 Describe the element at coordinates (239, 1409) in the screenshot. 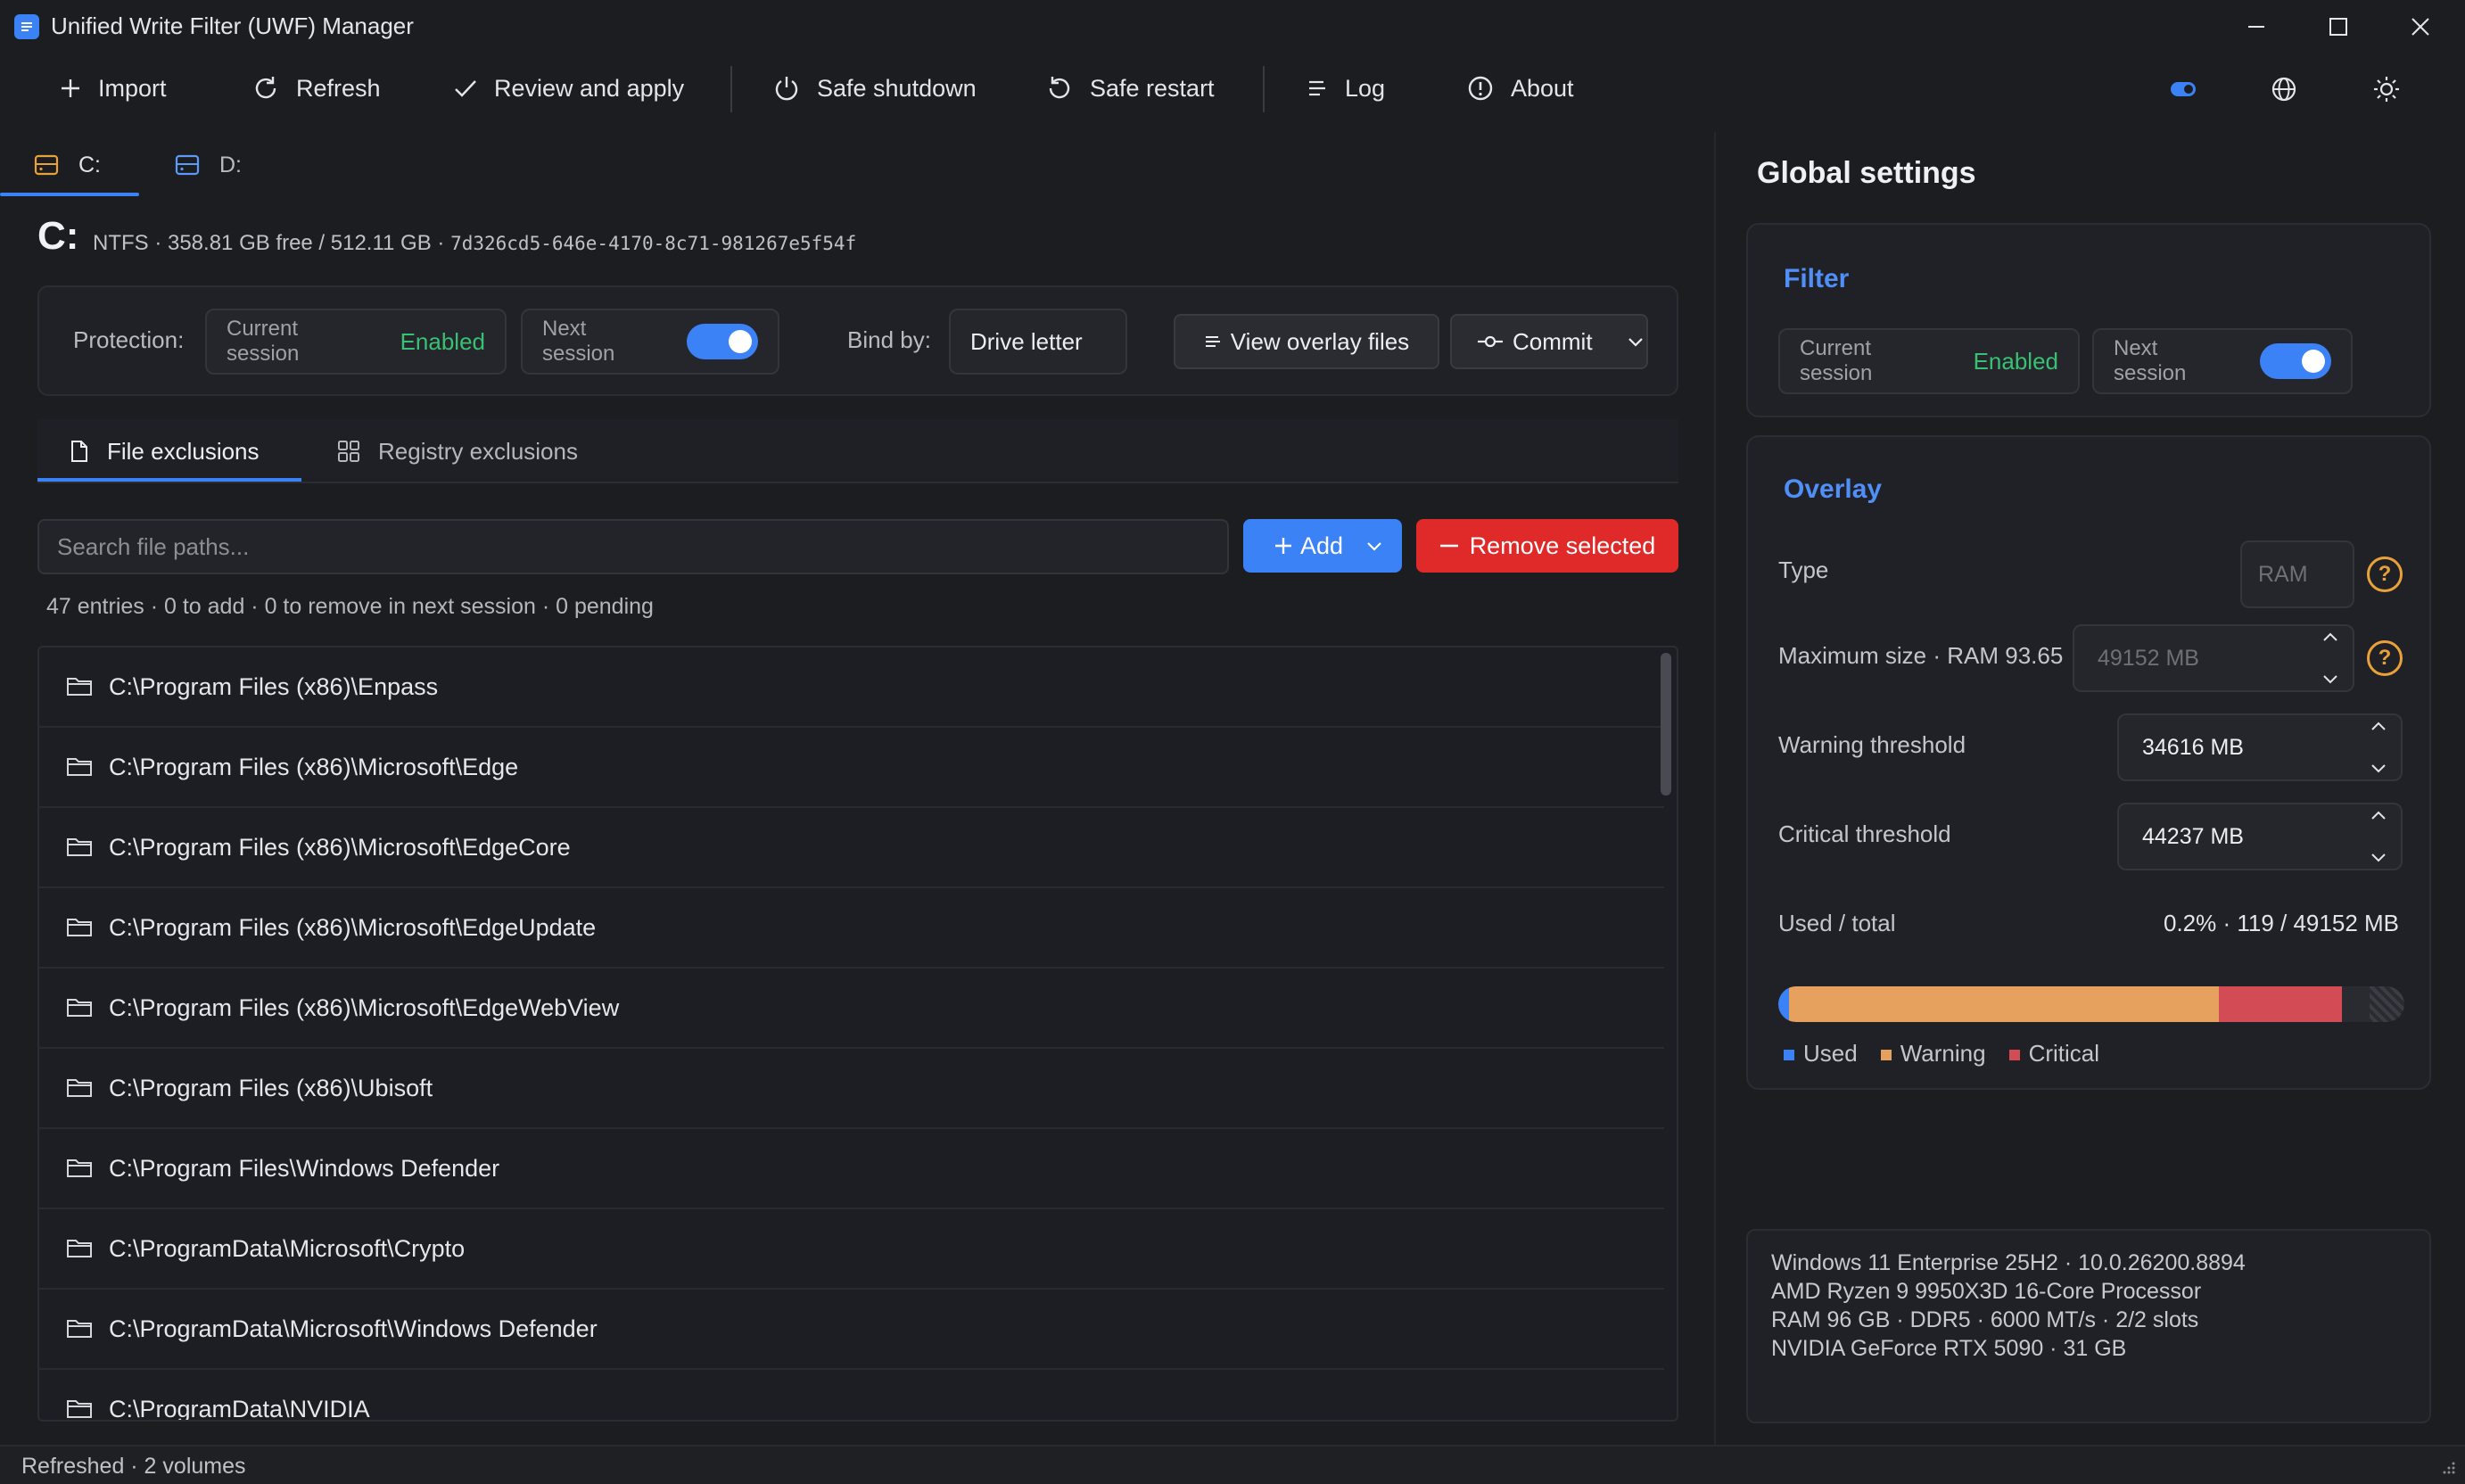

I see `file-path: C:\ProgramData\NVIDIA` at that location.